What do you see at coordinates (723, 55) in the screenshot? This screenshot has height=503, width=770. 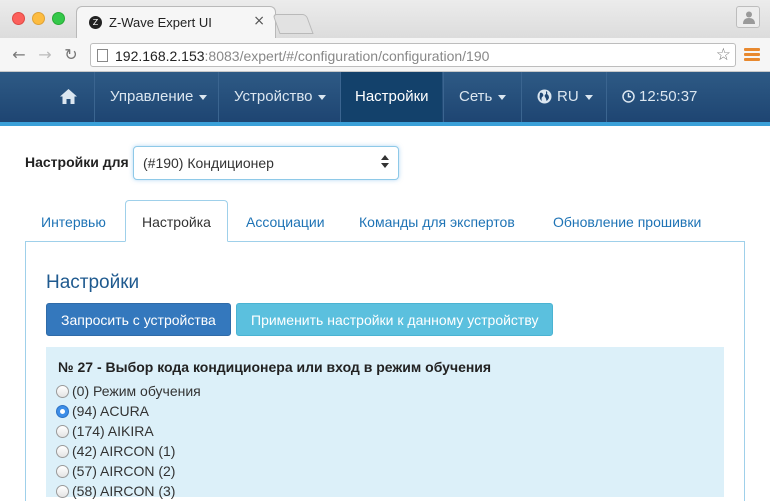 I see `bookmark-star-icon: ☆` at bounding box center [723, 55].